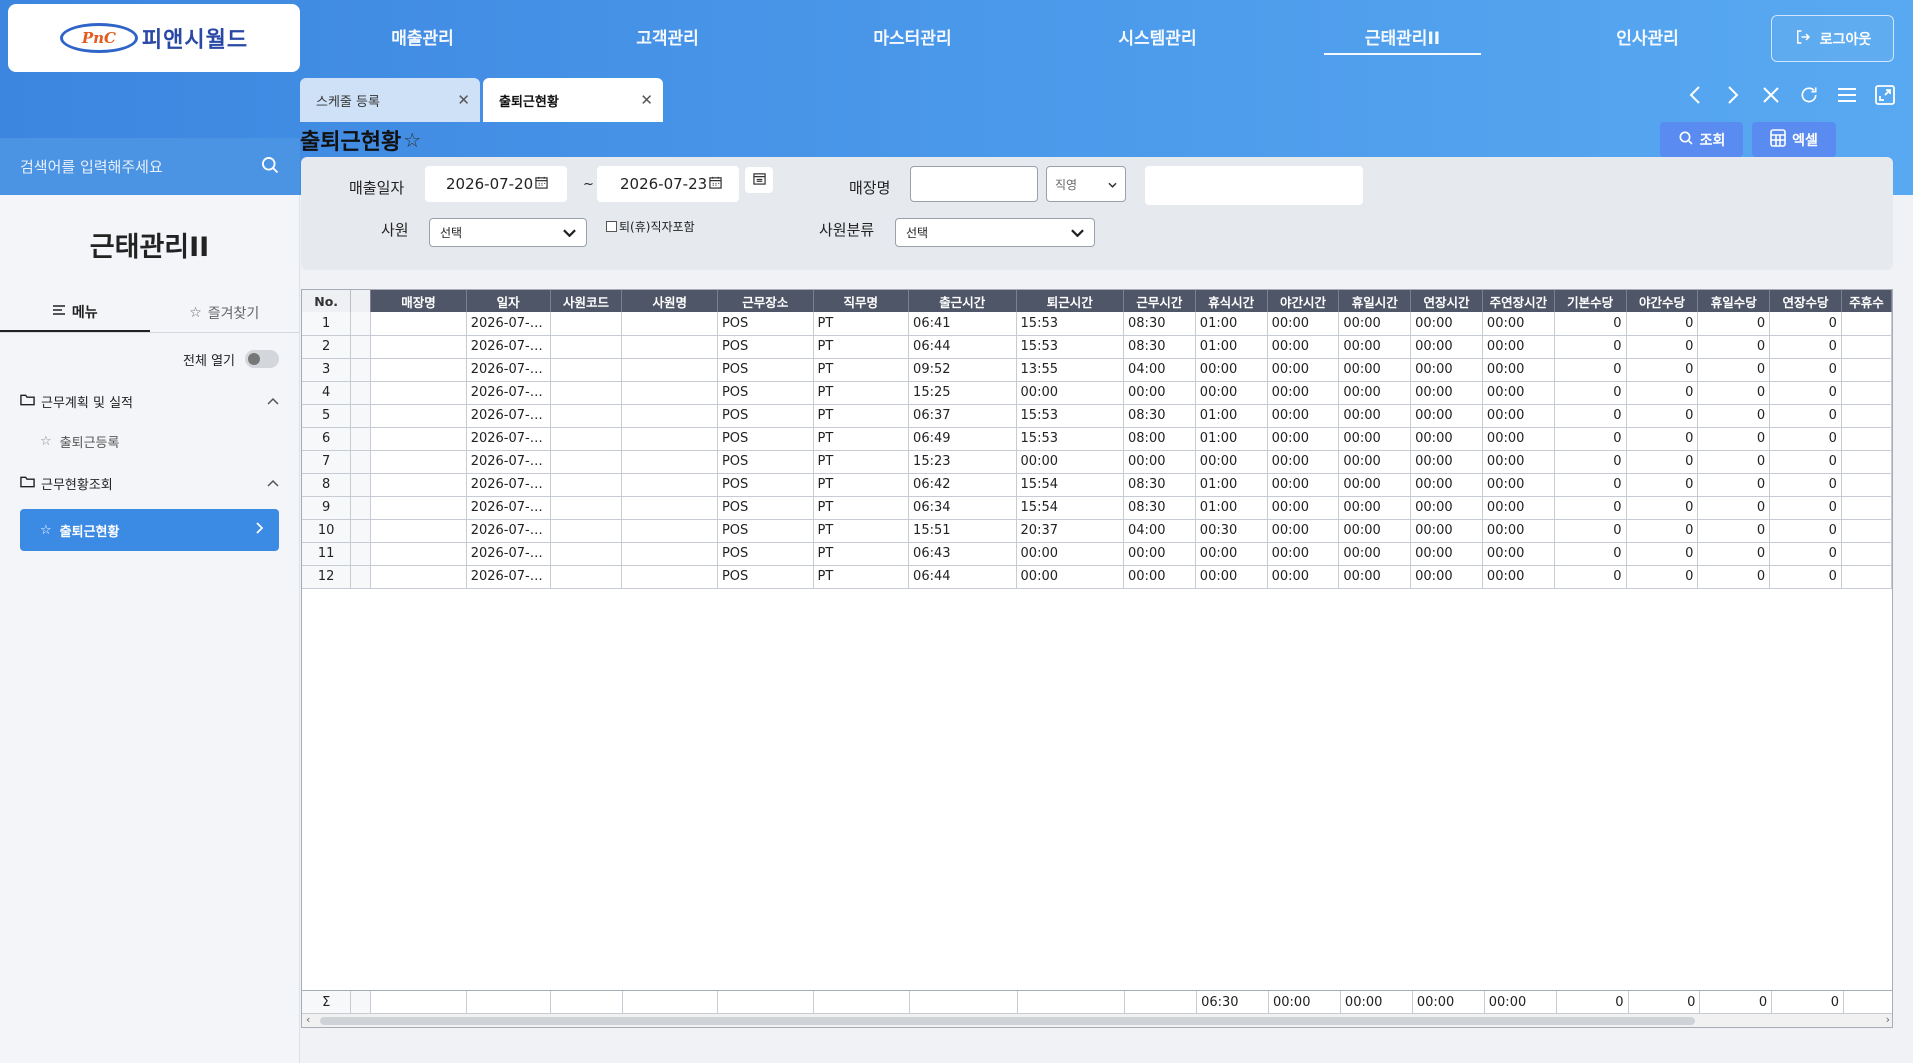 The height and width of the screenshot is (1063, 1913). I want to click on menu-group-work-status: 근무현황조회, so click(149, 483).